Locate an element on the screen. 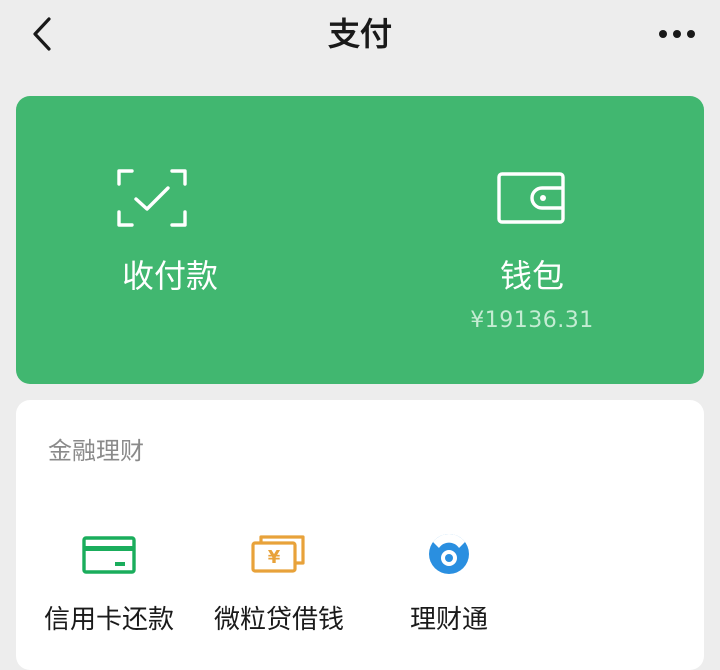 The height and width of the screenshot is (670, 720). finance-section-title: 金融理财 is located at coordinates (96, 451).